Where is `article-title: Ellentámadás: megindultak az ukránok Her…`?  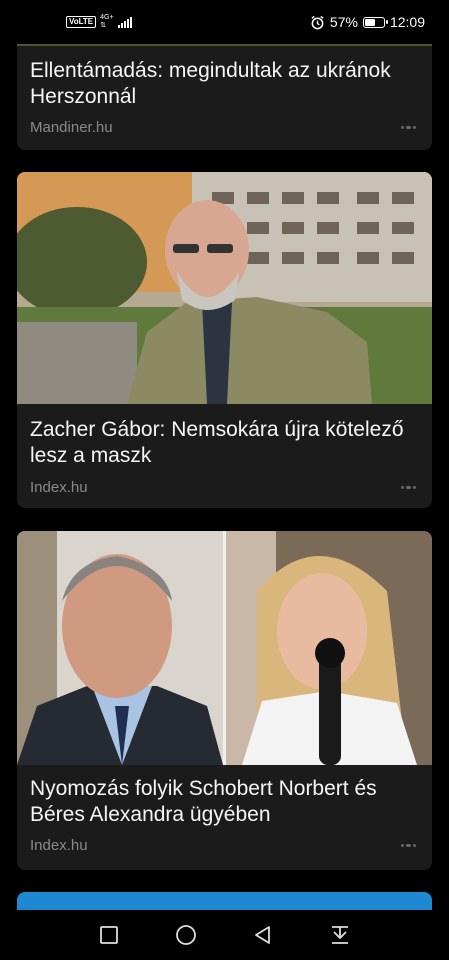 article-title: Ellentámadás: megindultak az ukránok Her… is located at coordinates (224, 84).